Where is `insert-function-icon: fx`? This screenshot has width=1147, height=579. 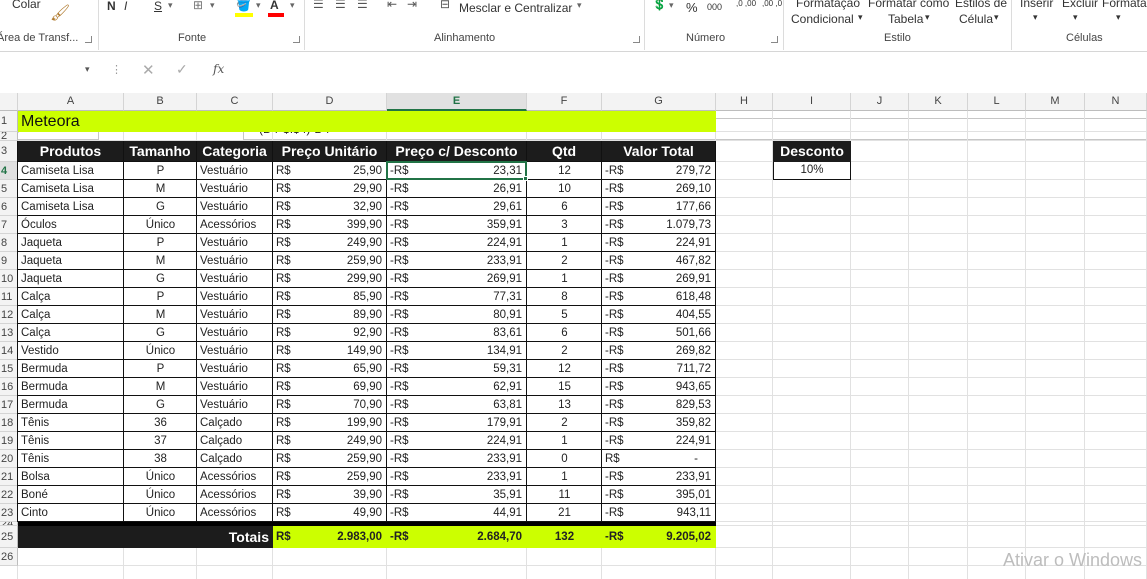
insert-function-icon: fx is located at coordinates (218, 69).